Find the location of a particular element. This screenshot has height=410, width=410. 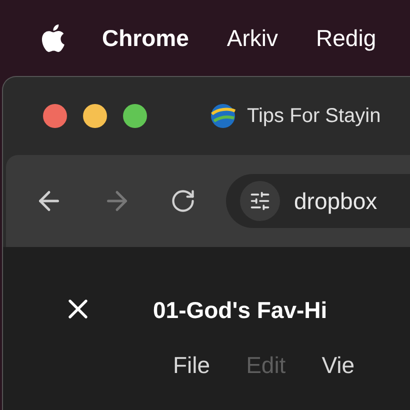

document-title: 01-God's Fav-Hi is located at coordinates (240, 310).